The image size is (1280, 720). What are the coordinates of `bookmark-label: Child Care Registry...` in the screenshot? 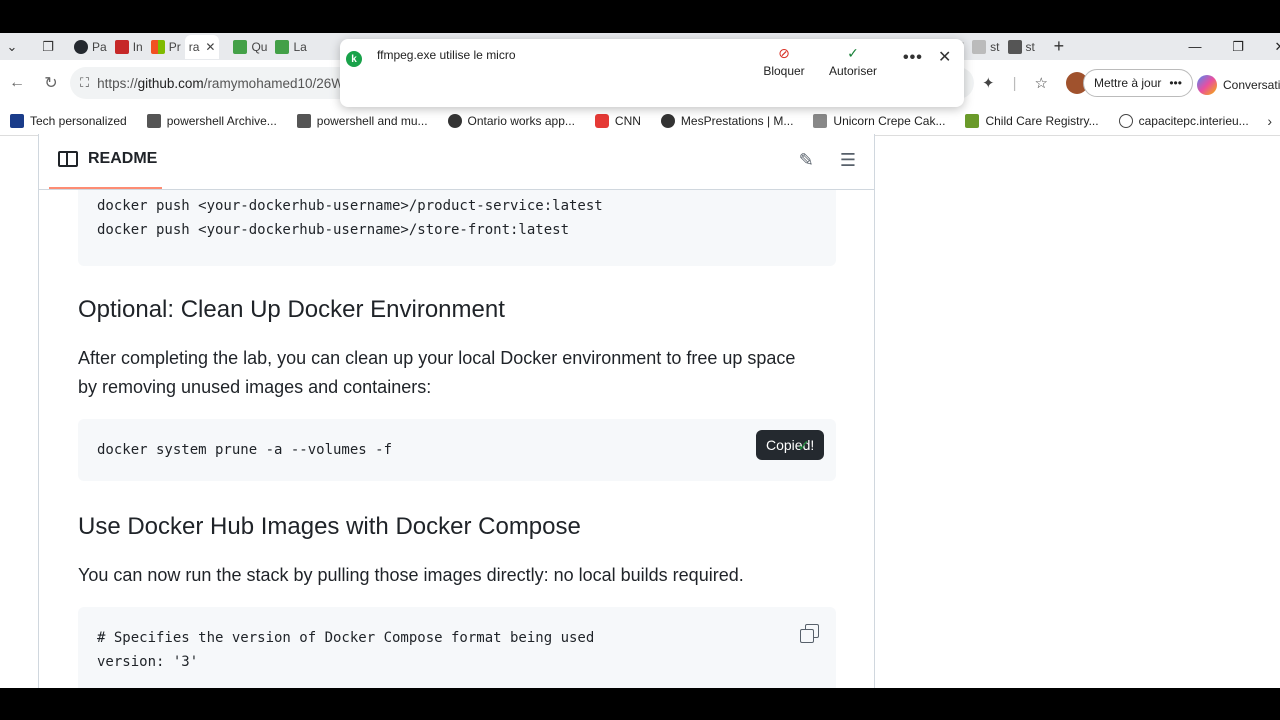 It's located at (1042, 120).